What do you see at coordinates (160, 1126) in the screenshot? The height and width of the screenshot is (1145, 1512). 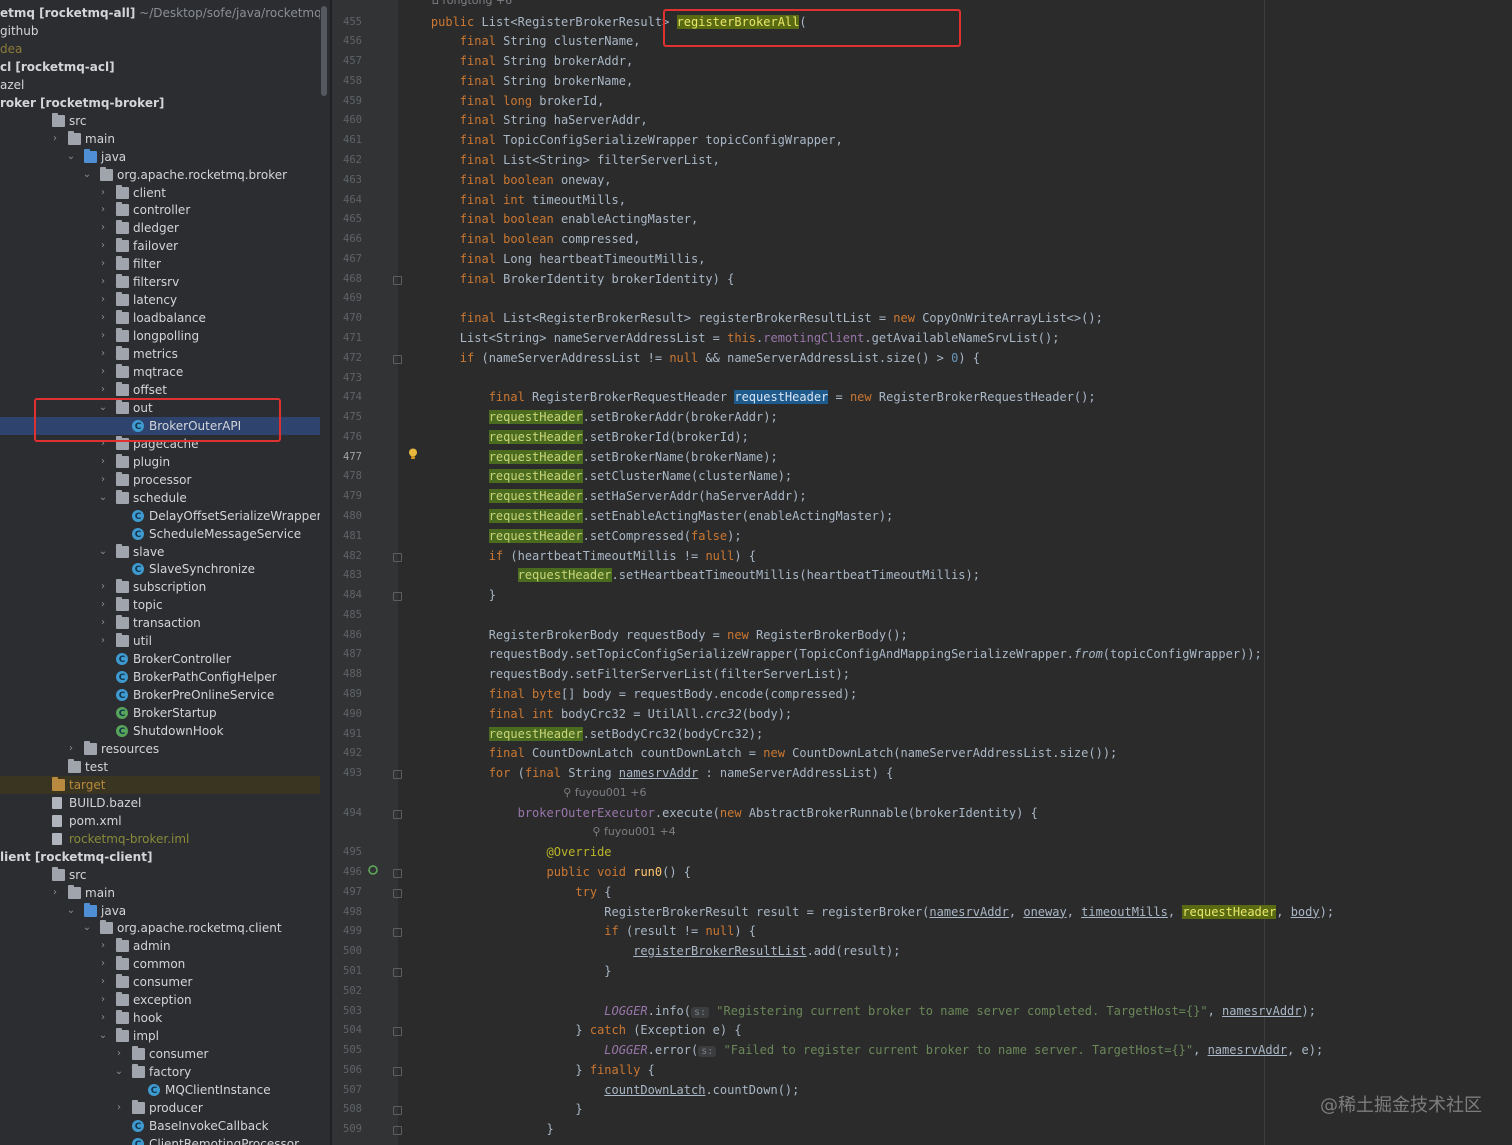 I see `tree-item: BaseInvokeCallback` at bounding box center [160, 1126].